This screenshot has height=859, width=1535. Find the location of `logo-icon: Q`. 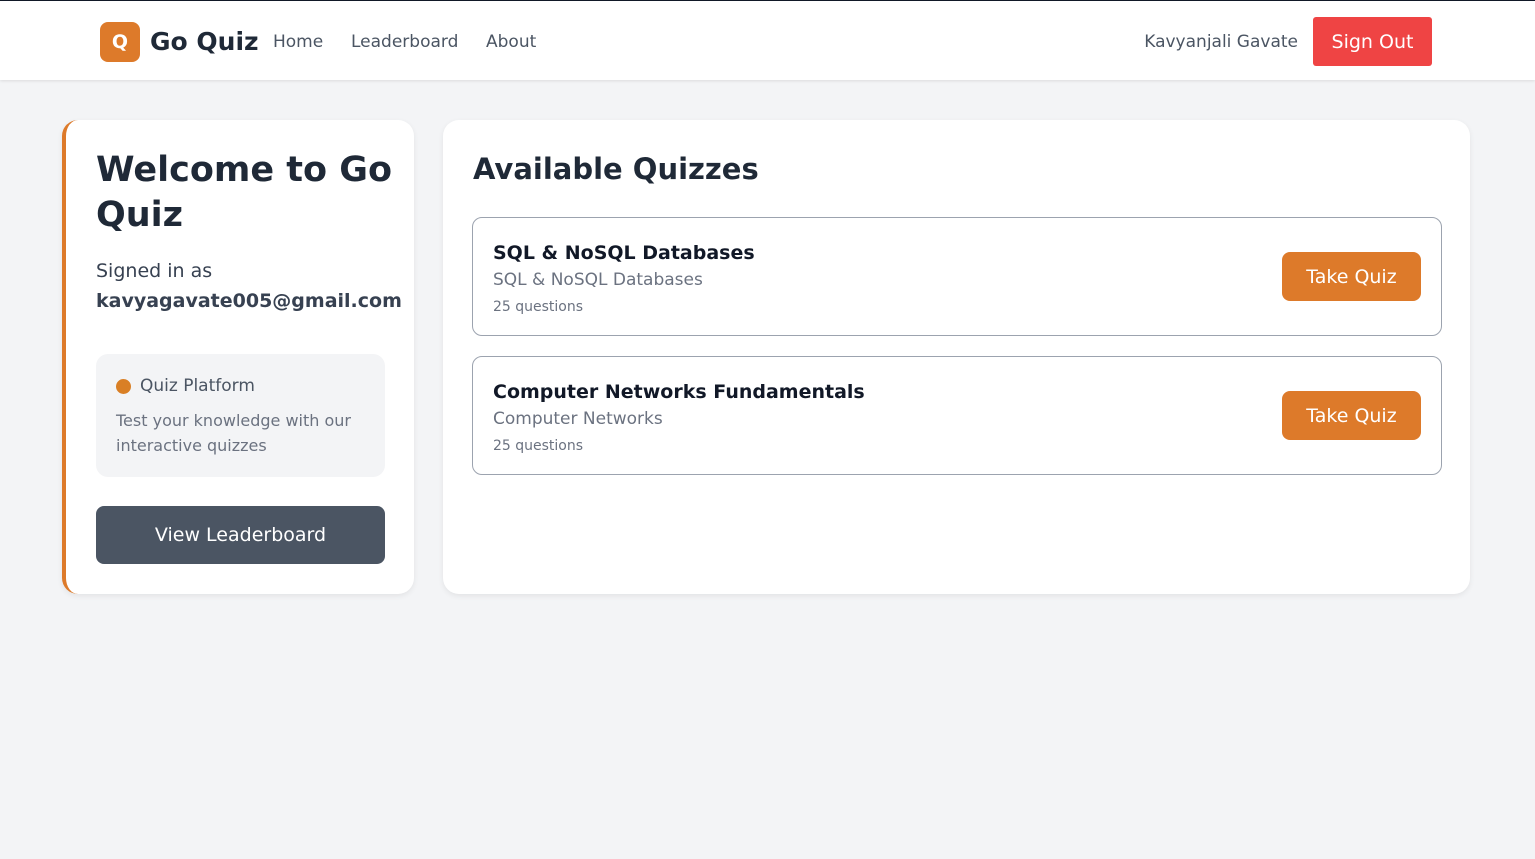

logo-icon: Q is located at coordinates (120, 42).